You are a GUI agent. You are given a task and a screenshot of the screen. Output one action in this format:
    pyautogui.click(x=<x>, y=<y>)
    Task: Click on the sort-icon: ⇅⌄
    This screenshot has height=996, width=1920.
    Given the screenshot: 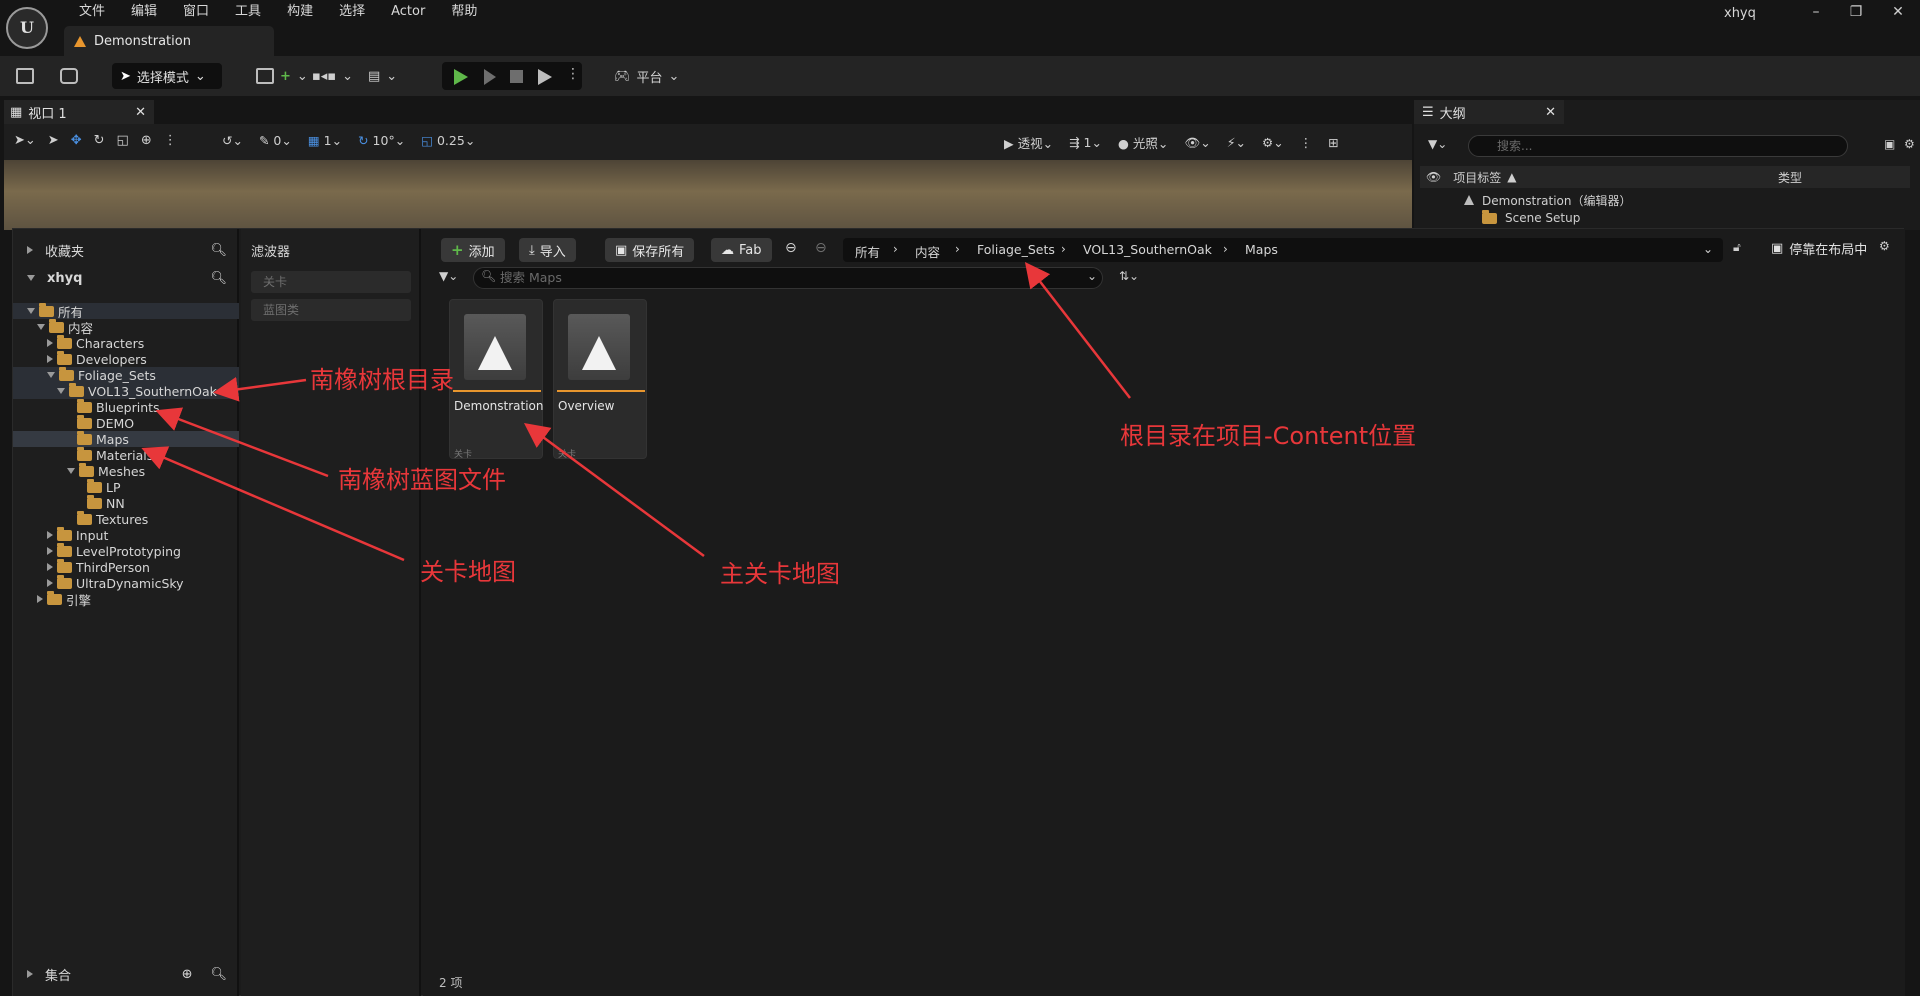 What is the action you would take?
    pyautogui.click(x=1129, y=276)
    